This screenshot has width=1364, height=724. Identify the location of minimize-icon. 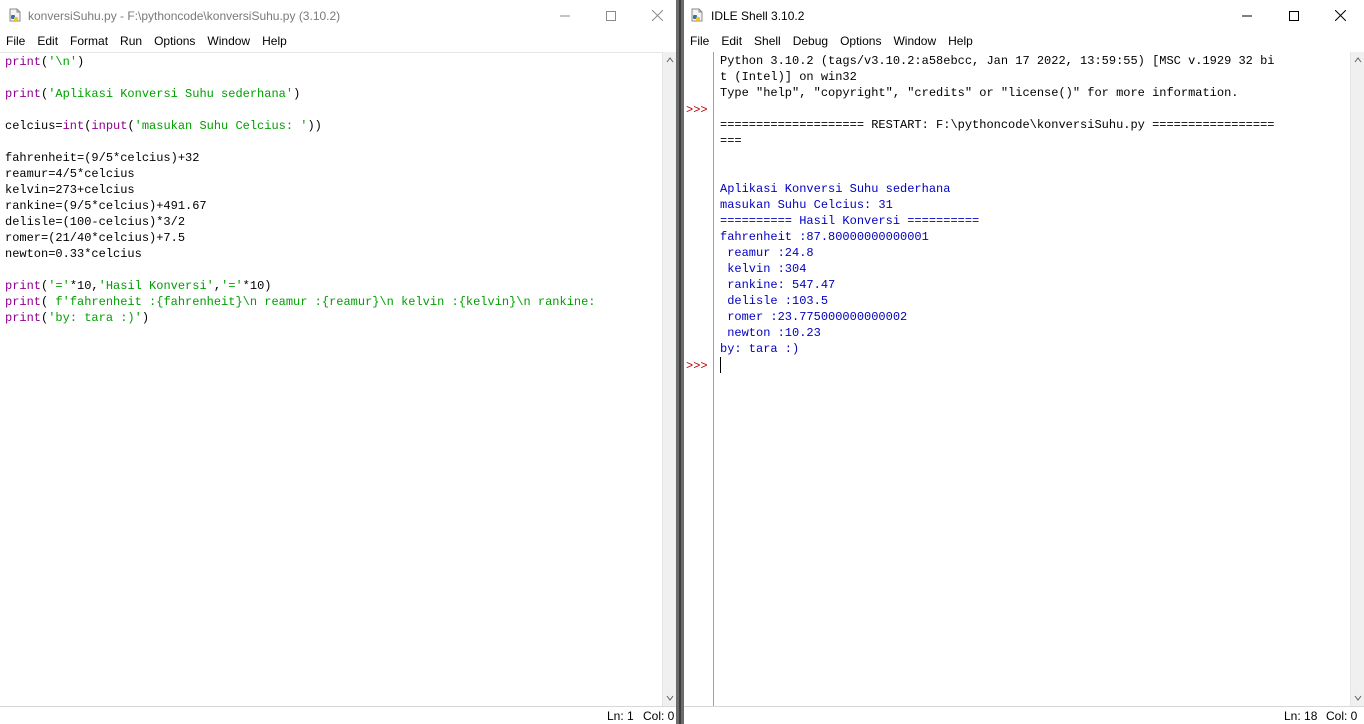
(565, 15).